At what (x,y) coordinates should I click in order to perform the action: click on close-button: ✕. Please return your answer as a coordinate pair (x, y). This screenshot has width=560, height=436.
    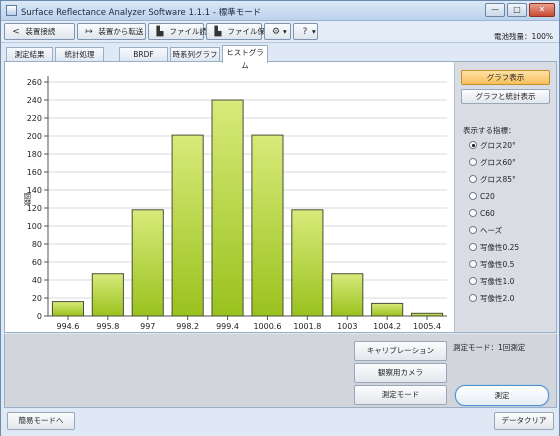
    Looking at the image, I should click on (542, 10).